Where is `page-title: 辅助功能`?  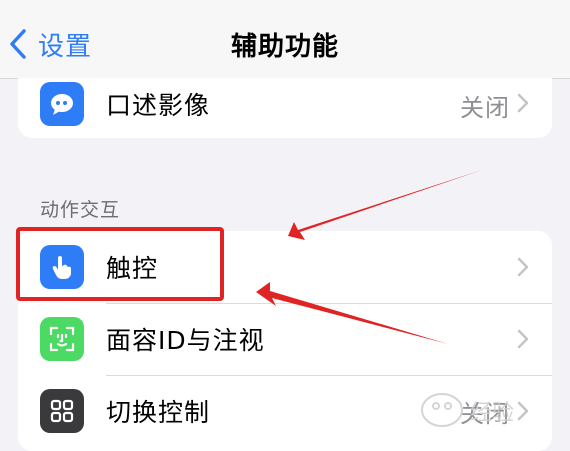
page-title: 辅助功能 is located at coordinates (284, 47).